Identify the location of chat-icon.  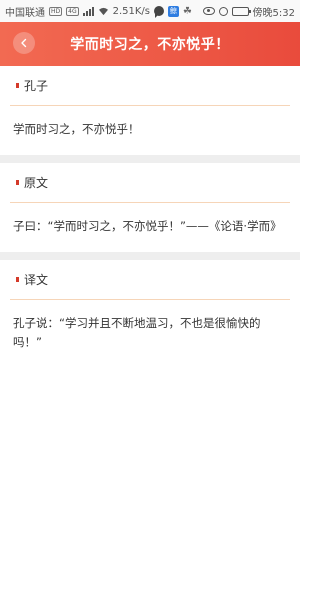
(159, 12).